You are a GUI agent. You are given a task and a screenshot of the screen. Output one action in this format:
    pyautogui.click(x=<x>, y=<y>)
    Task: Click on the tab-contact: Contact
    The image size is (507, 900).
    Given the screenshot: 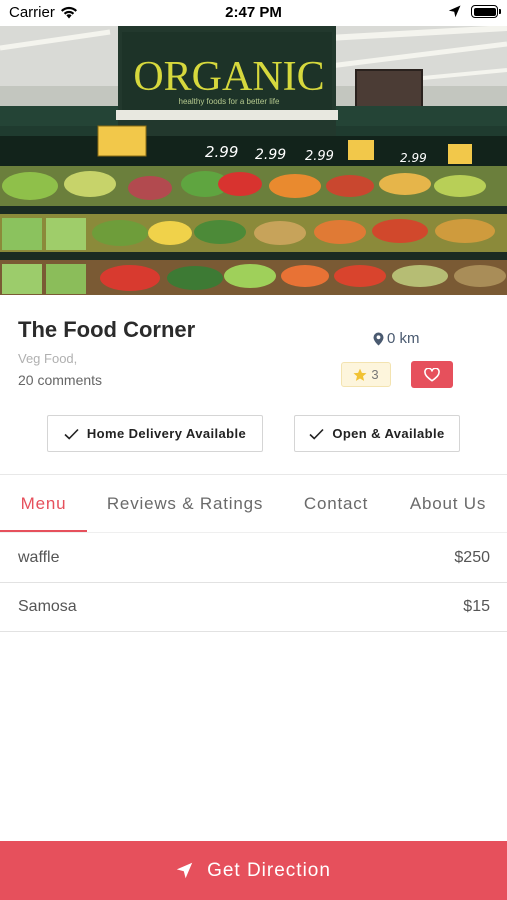 What is the action you would take?
    pyautogui.click(x=336, y=503)
    